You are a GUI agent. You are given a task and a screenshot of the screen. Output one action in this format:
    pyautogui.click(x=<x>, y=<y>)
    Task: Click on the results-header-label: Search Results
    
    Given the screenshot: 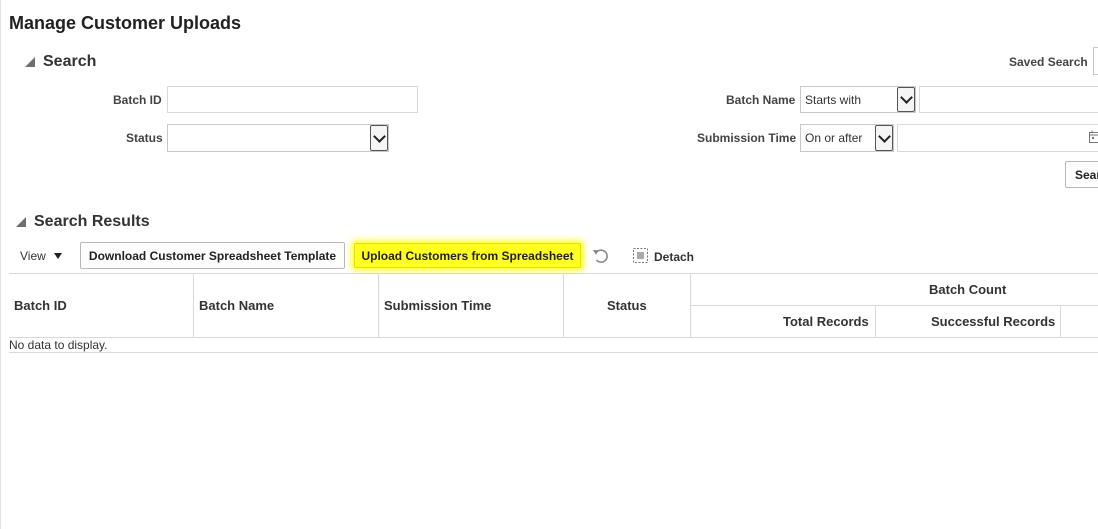 What is the action you would take?
    pyautogui.click(x=92, y=221)
    